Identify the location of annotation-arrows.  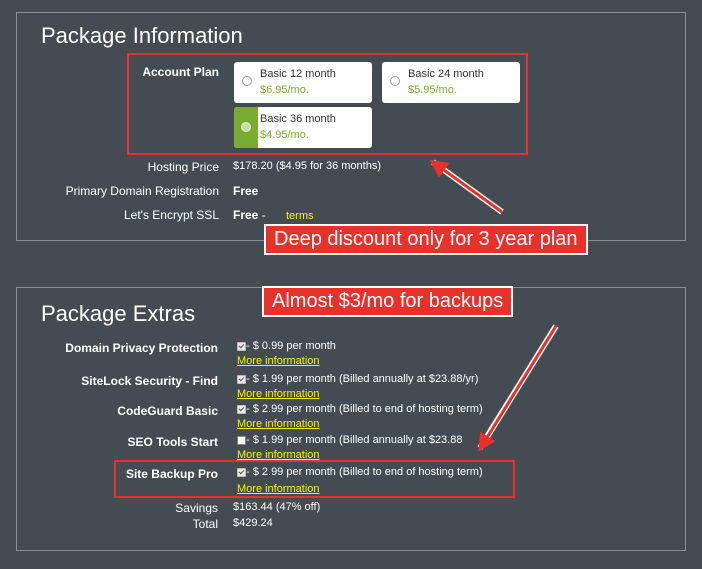
(494, 305).